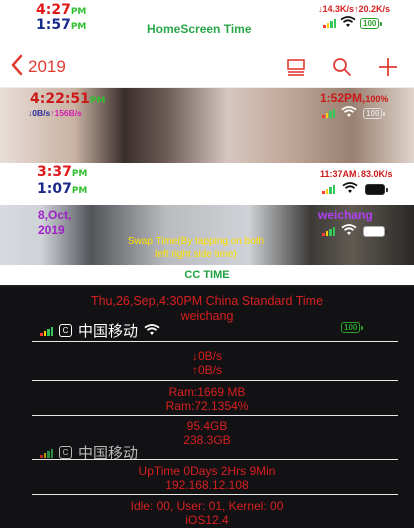  What do you see at coordinates (54, 172) in the screenshot?
I see `strip-time-1-value: 3:37` at bounding box center [54, 172].